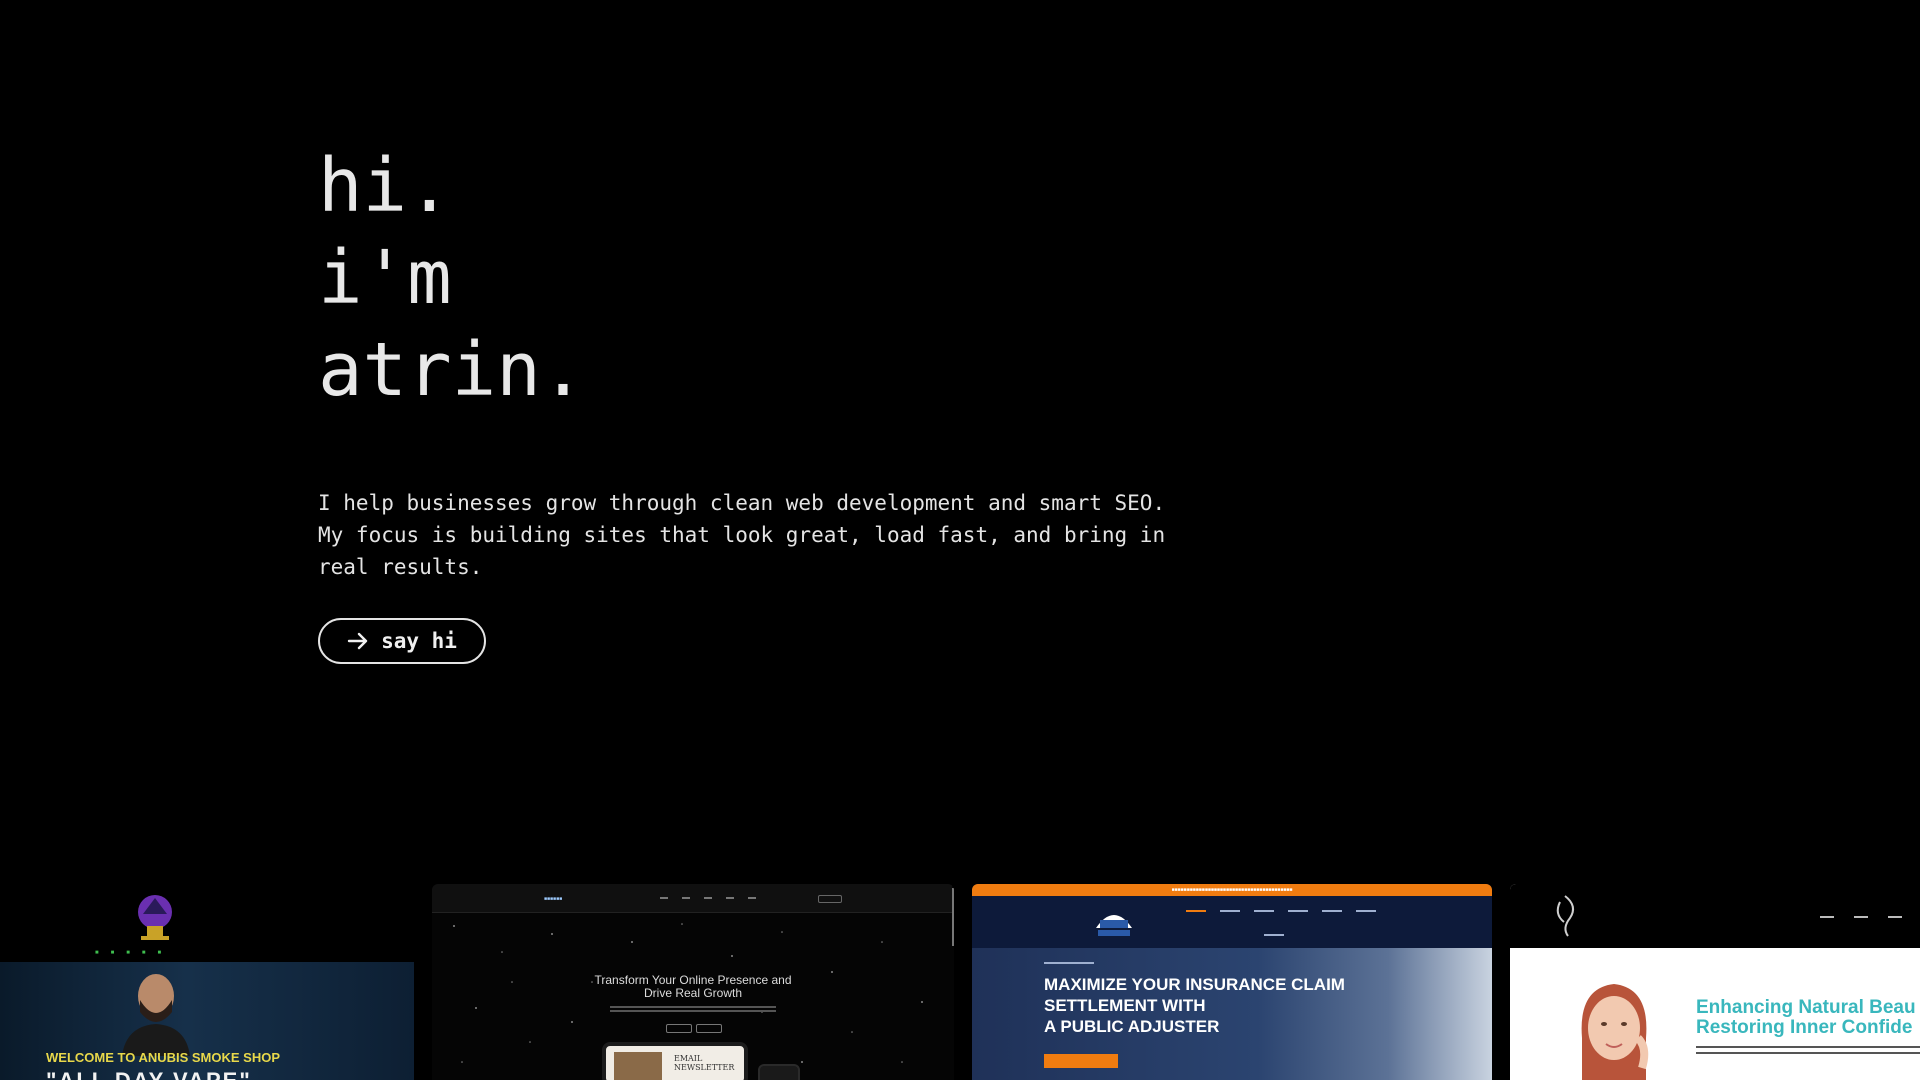  I want to click on insurance-logo-icon, so click(1114, 925).